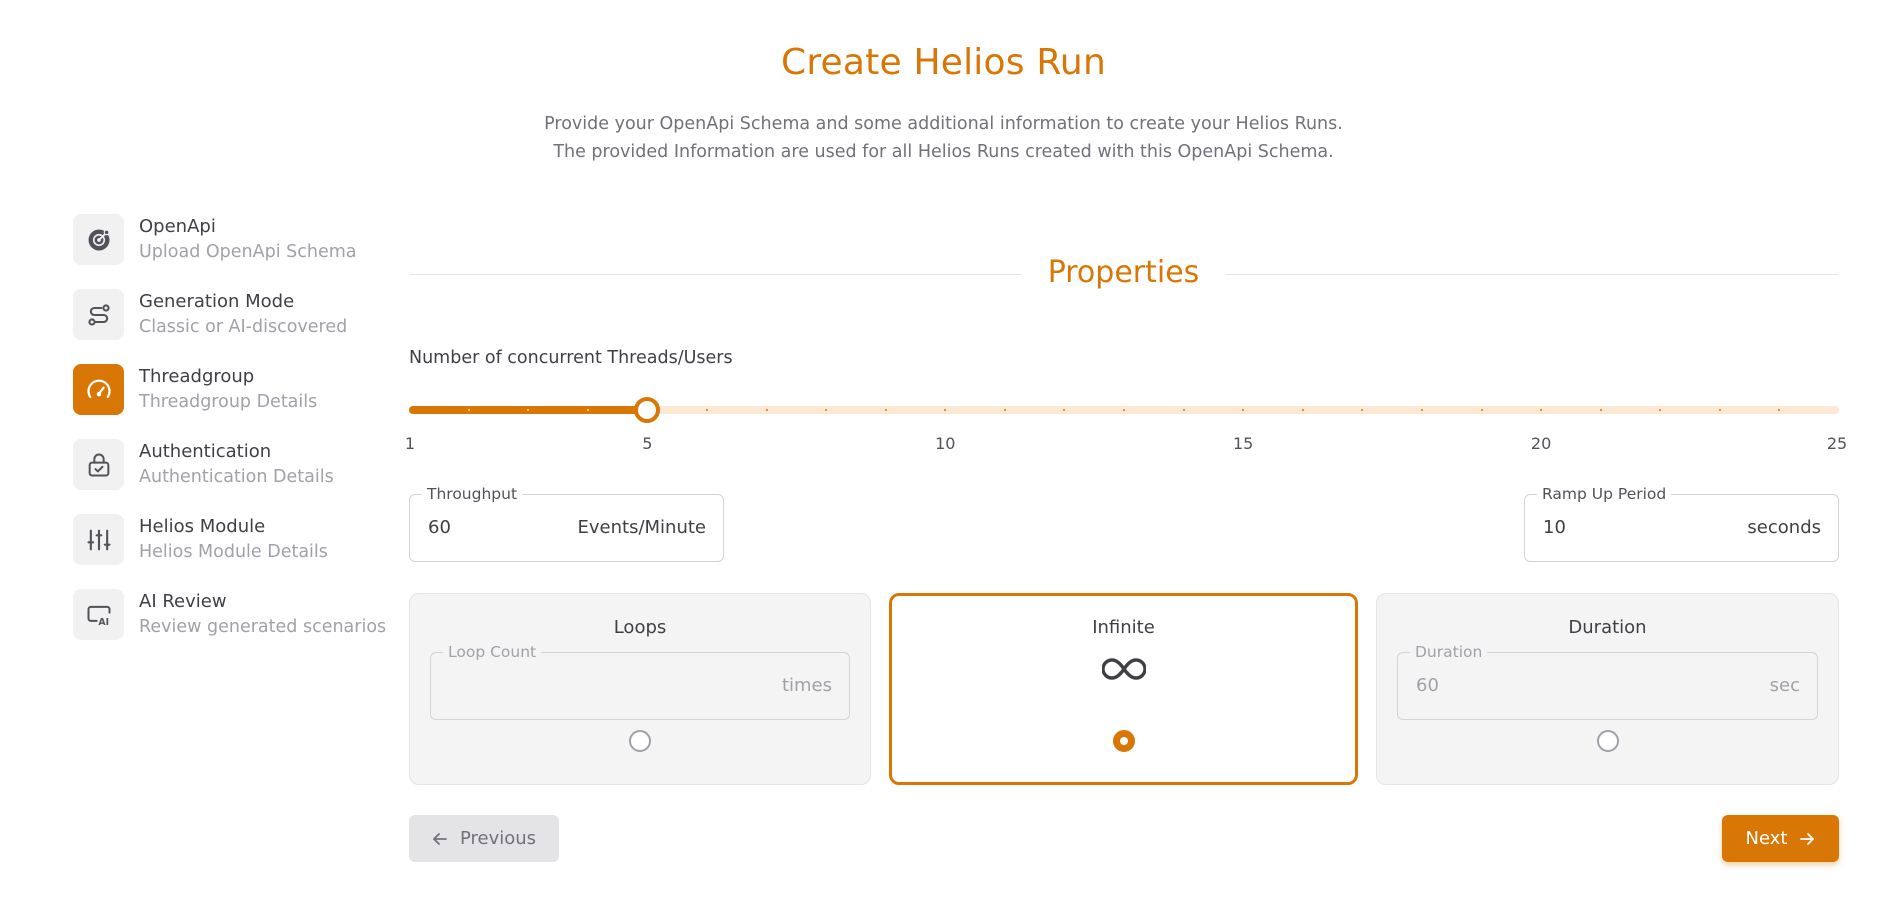 This screenshot has height=913, width=1881. Describe the element at coordinates (1607, 741) in the screenshot. I see `duration-radio` at that location.